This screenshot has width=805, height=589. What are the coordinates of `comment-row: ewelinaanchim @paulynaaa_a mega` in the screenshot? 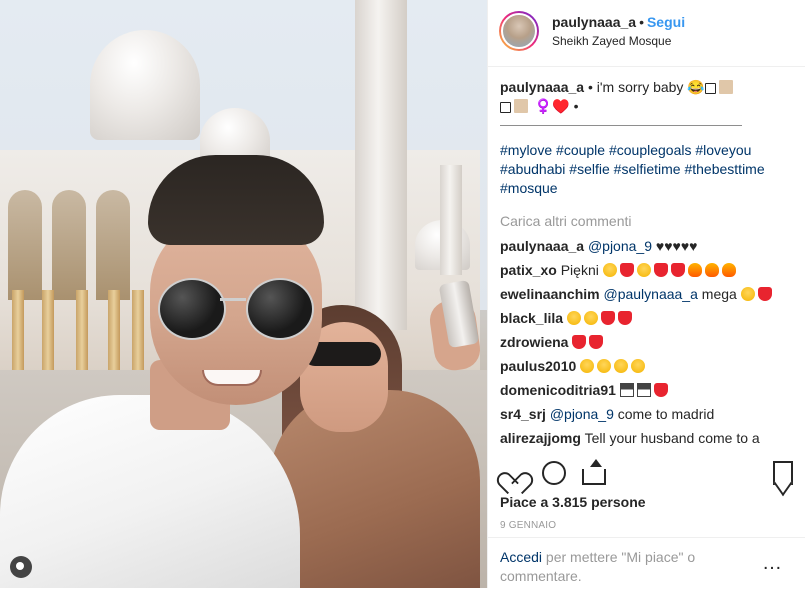 It's located at (650, 297).